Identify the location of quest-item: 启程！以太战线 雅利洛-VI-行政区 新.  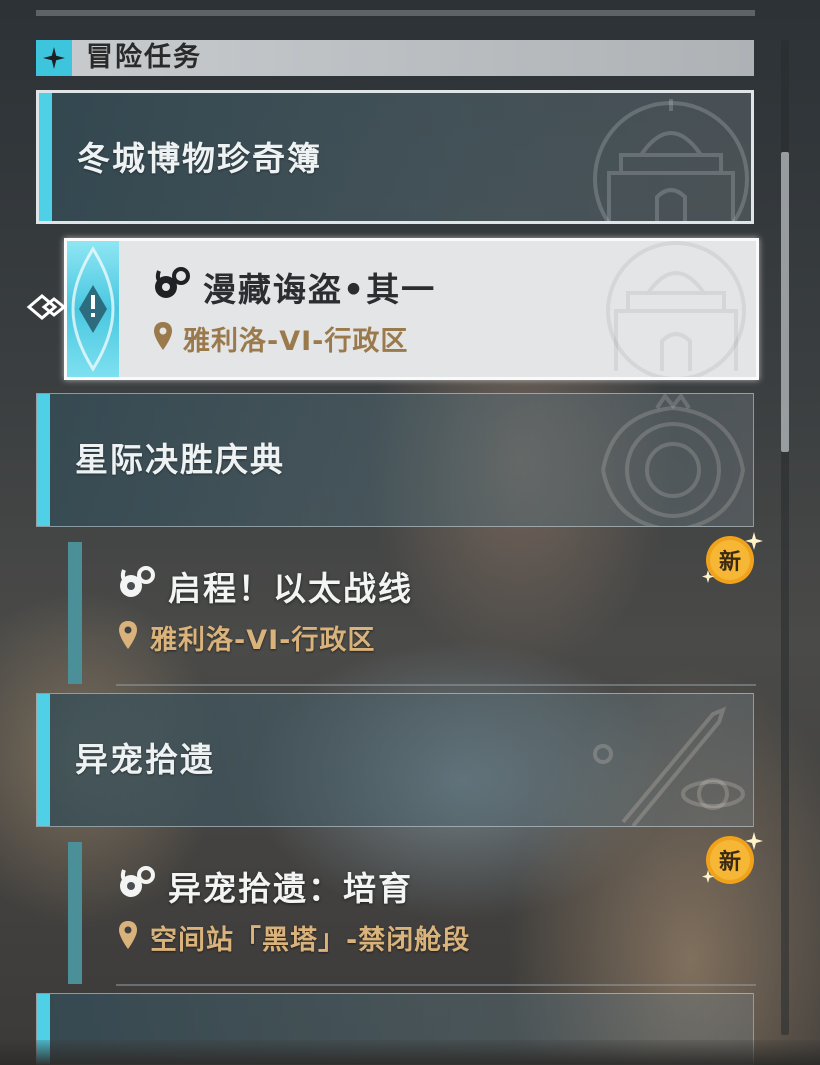
(415, 609).